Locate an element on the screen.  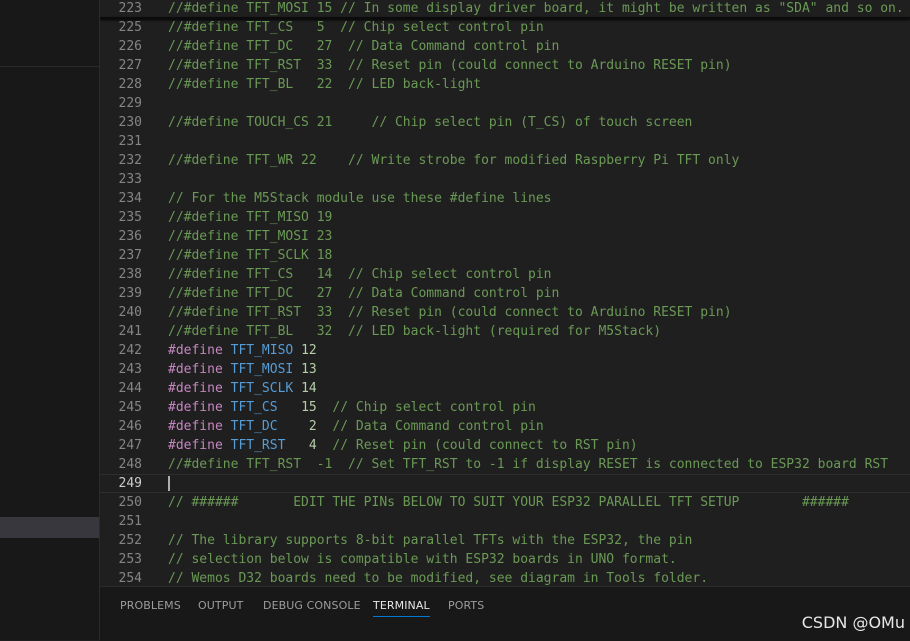
code-token-comment: // Reset pin (could connect to RST pin) is located at coordinates (485, 445).